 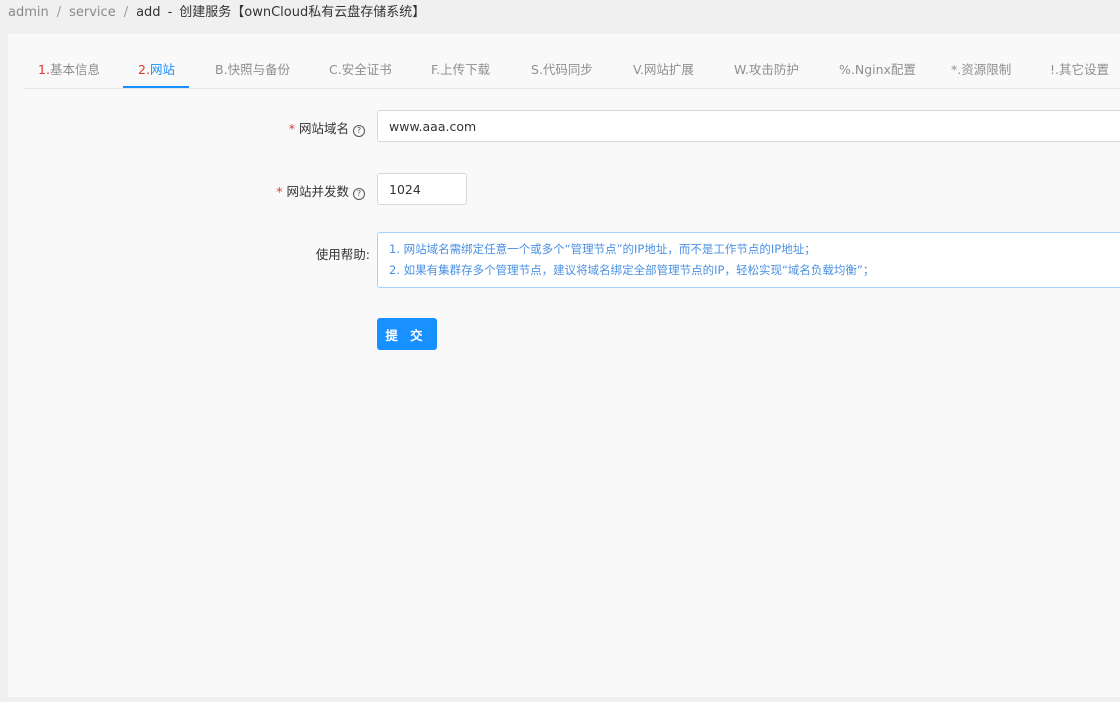 I want to click on tab-prefix: 1., so click(x=44, y=69).